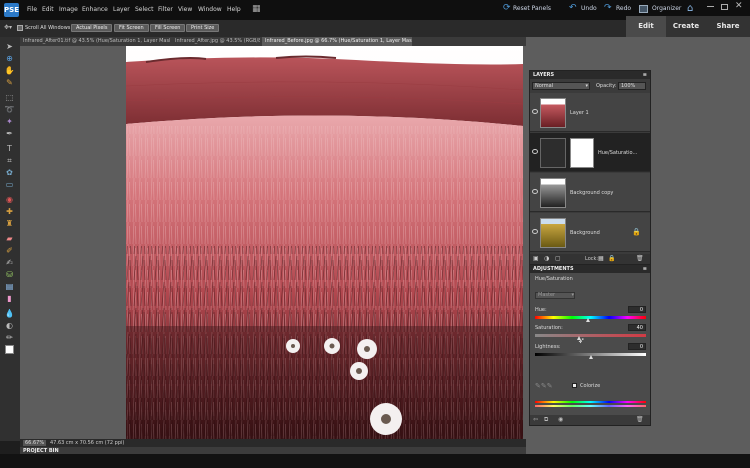  Describe the element at coordinates (9, 286) in the screenshot. I see `gradient-tool-icon: ▤` at that location.